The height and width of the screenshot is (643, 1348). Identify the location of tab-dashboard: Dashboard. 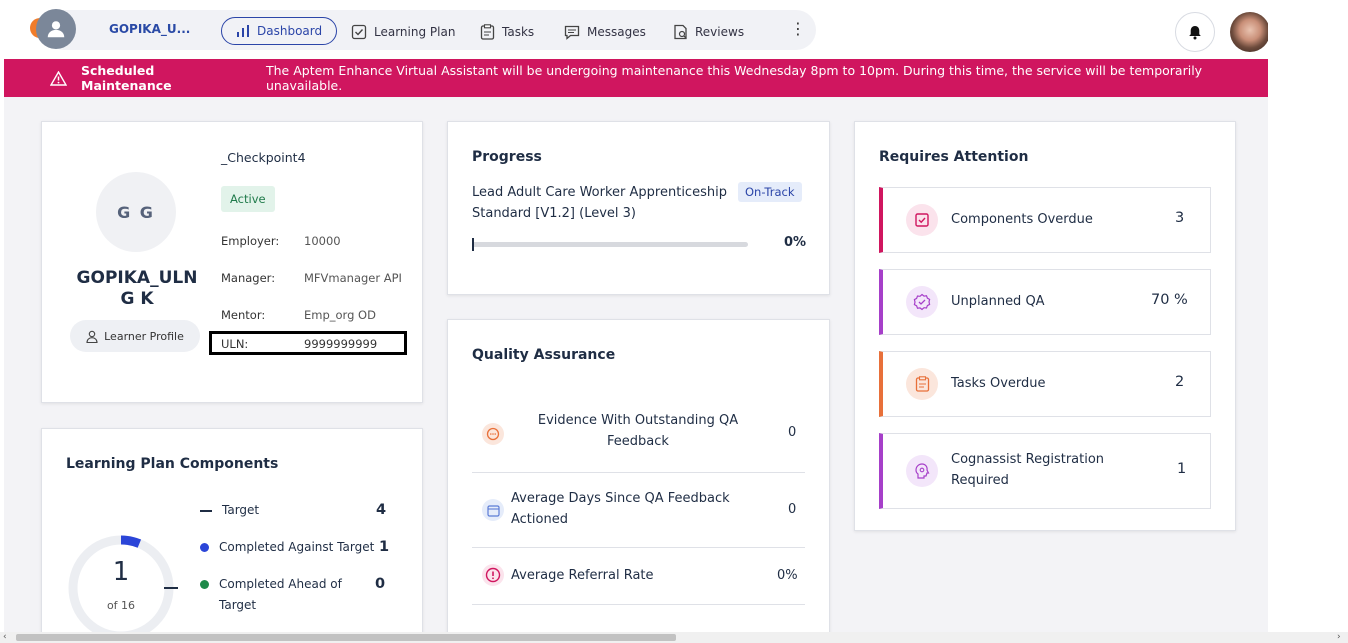
(279, 31).